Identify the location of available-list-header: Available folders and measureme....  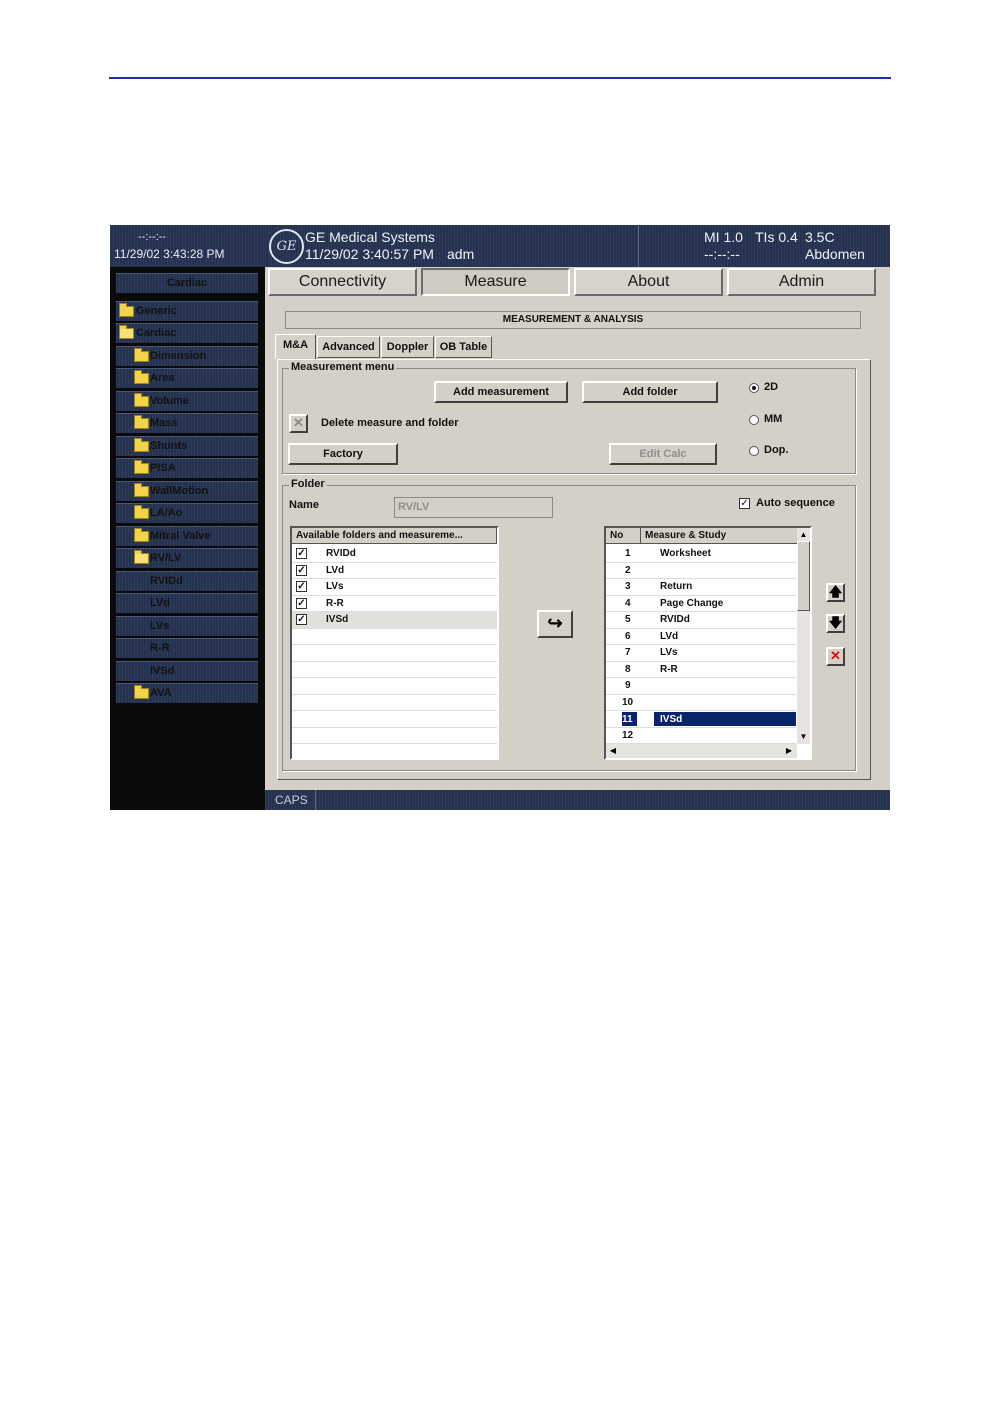
(394, 536).